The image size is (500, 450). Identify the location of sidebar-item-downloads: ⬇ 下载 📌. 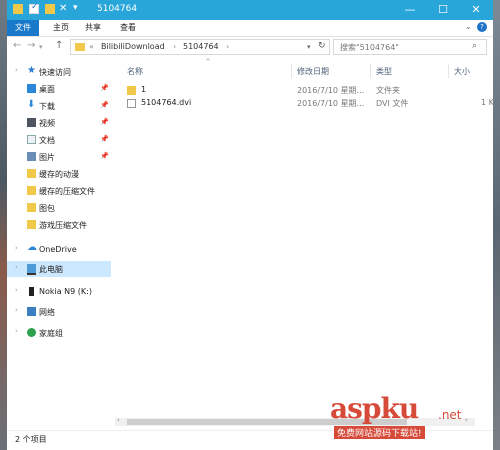
(59, 106).